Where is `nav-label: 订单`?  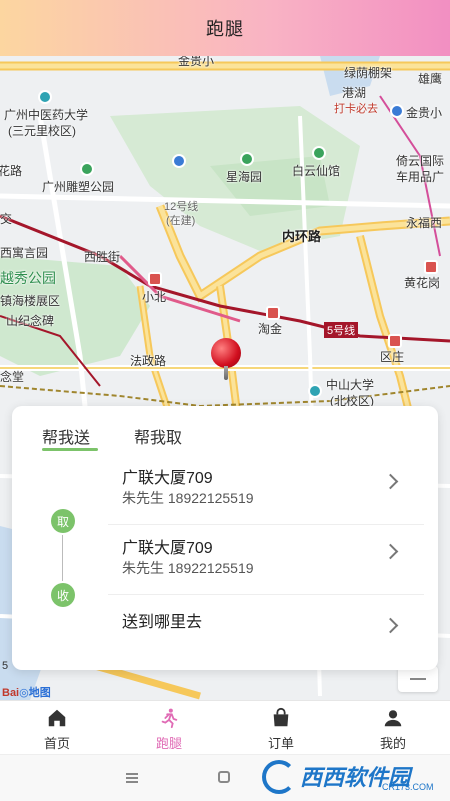 nav-label: 订单 is located at coordinates (280, 743).